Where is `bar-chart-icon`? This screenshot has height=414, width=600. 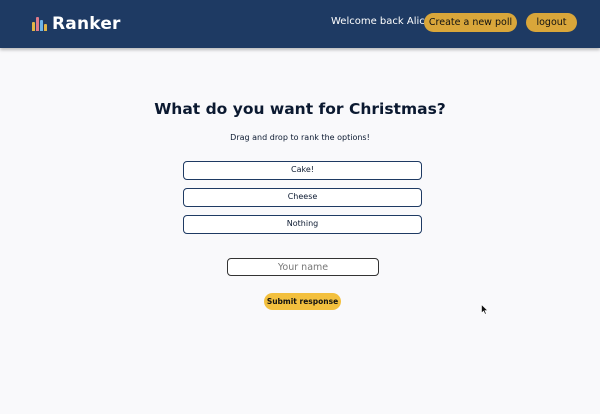
bar-chart-icon is located at coordinates (39, 24).